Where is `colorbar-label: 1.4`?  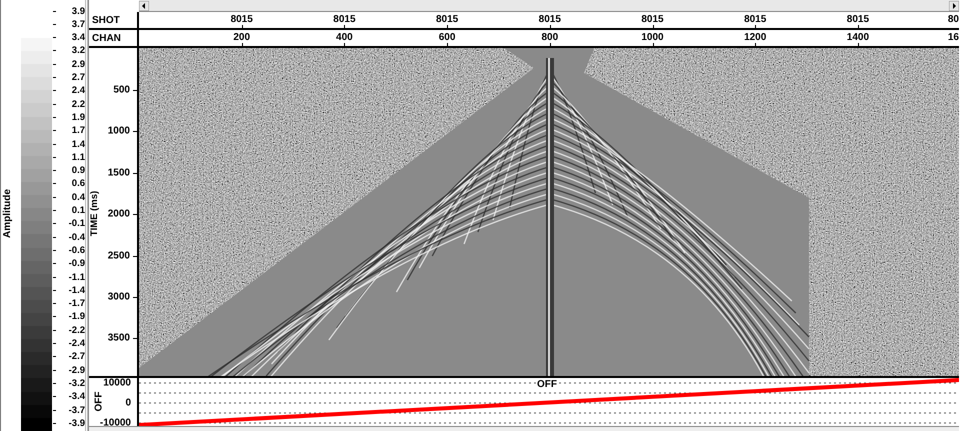
colorbar-label: 1.4 is located at coordinates (78, 144).